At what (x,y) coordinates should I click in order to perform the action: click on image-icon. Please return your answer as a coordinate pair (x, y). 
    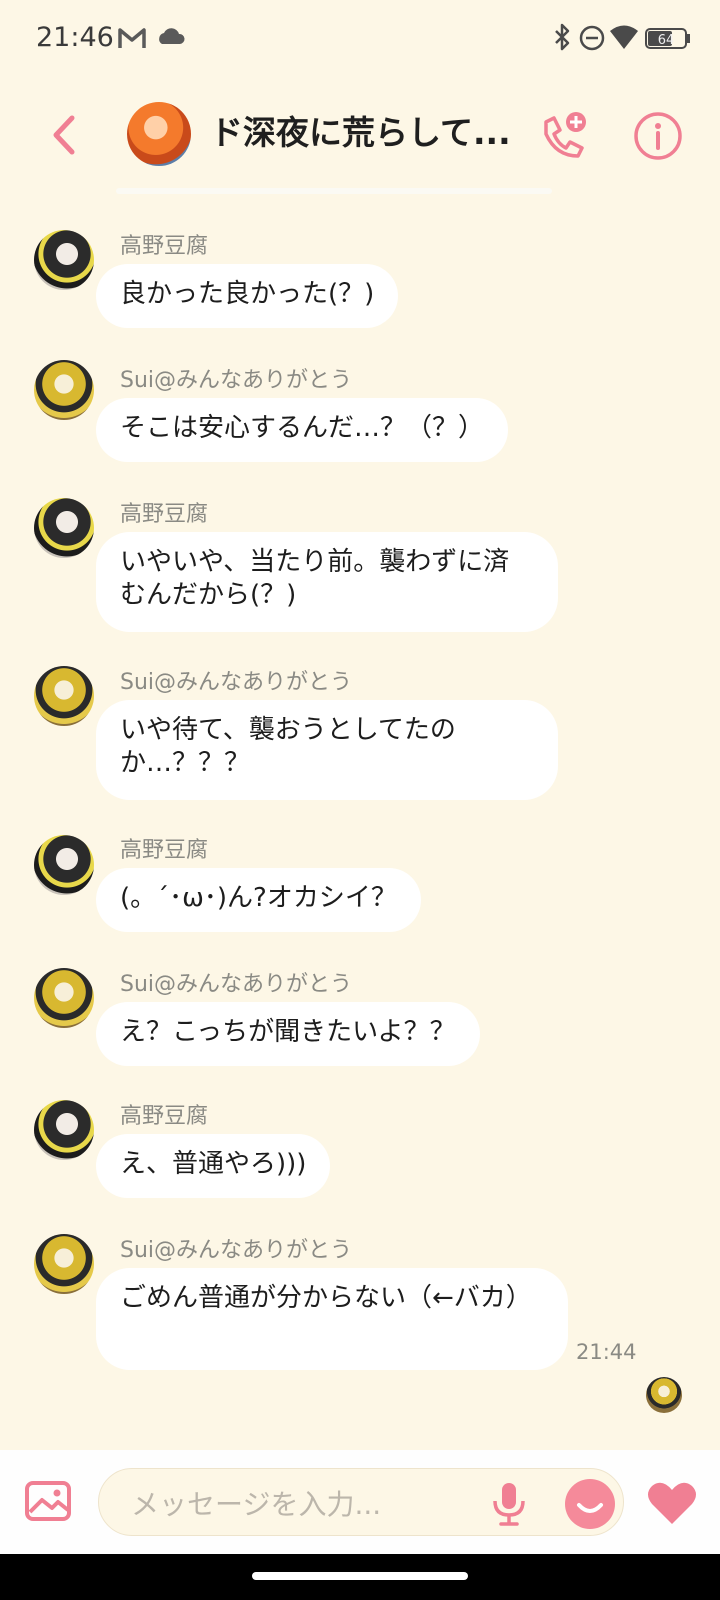
    Looking at the image, I should click on (48, 1501).